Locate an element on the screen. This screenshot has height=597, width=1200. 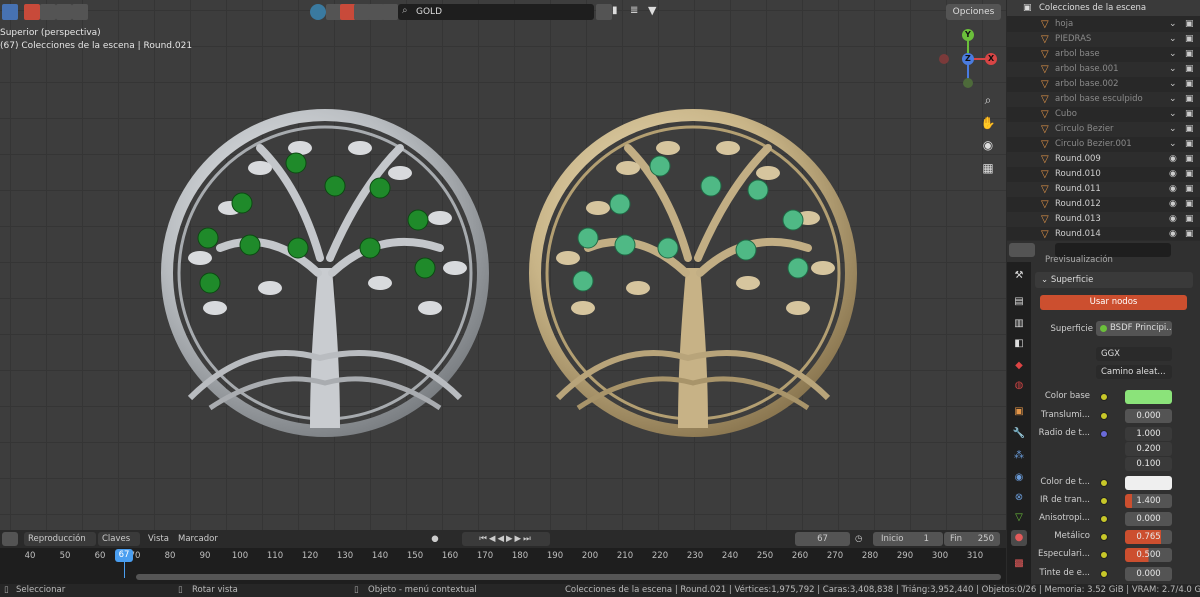
number-field: 0.200 is located at coordinates (1148, 449).